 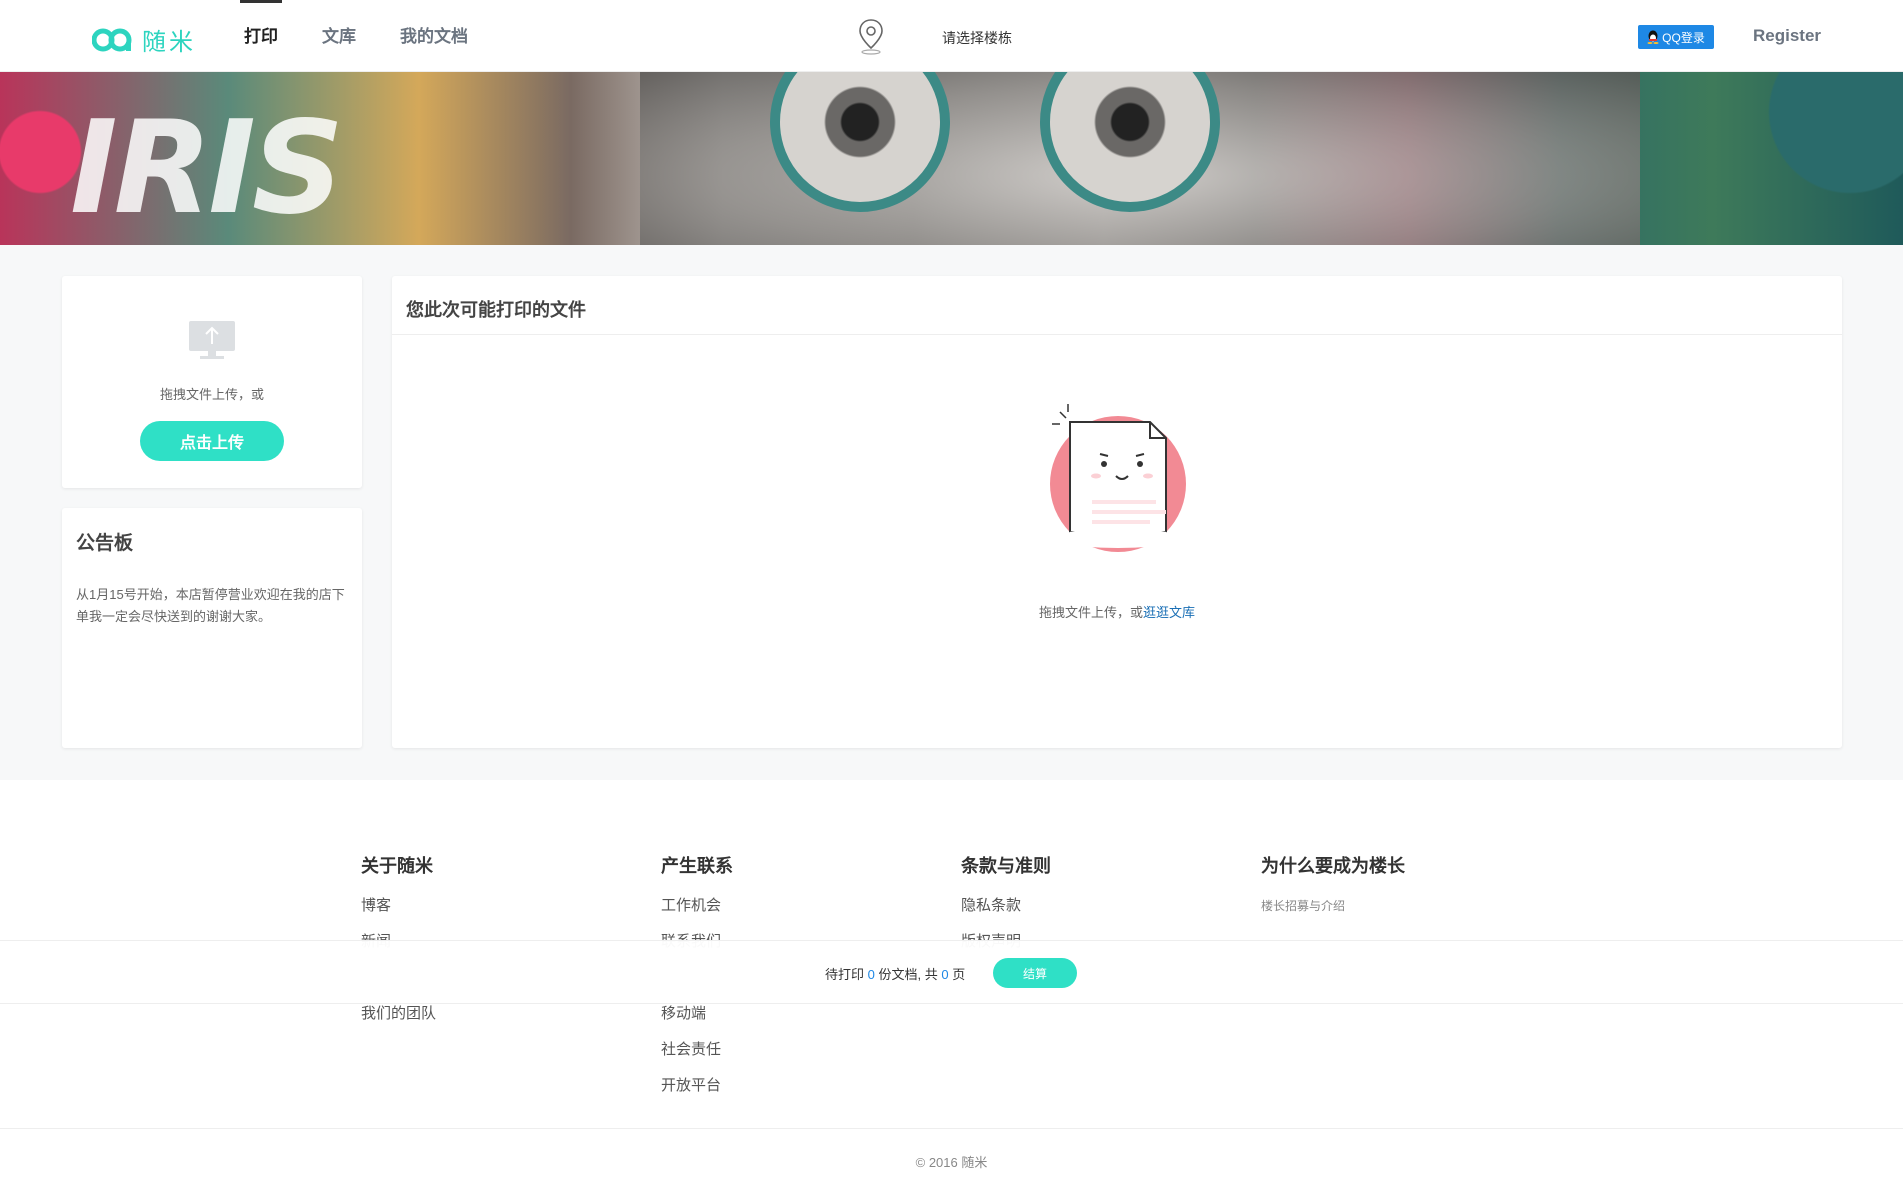 What do you see at coordinates (697, 1094) in the screenshot?
I see `footer-link-open-platform: 开放平台` at bounding box center [697, 1094].